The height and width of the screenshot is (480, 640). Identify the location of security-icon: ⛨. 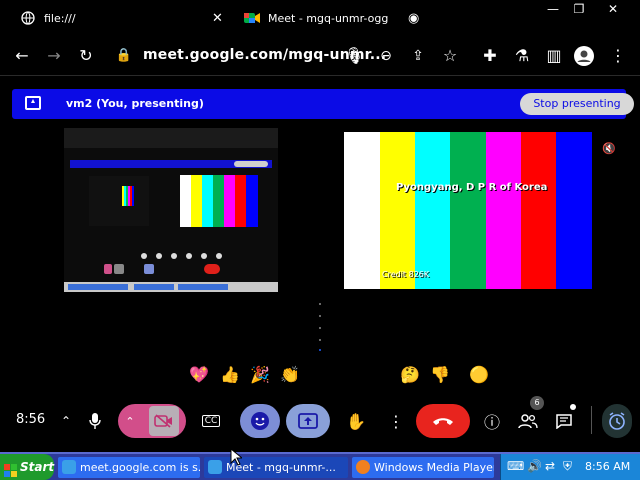
(567, 466).